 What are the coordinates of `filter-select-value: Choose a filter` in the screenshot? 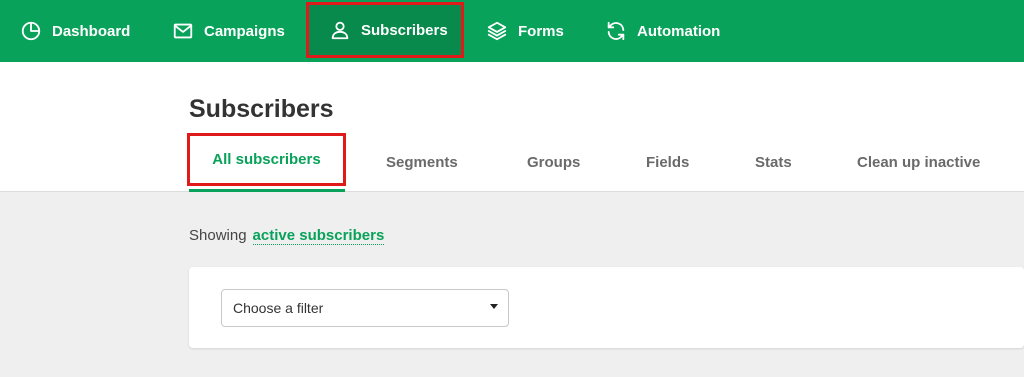 It's located at (278, 308).